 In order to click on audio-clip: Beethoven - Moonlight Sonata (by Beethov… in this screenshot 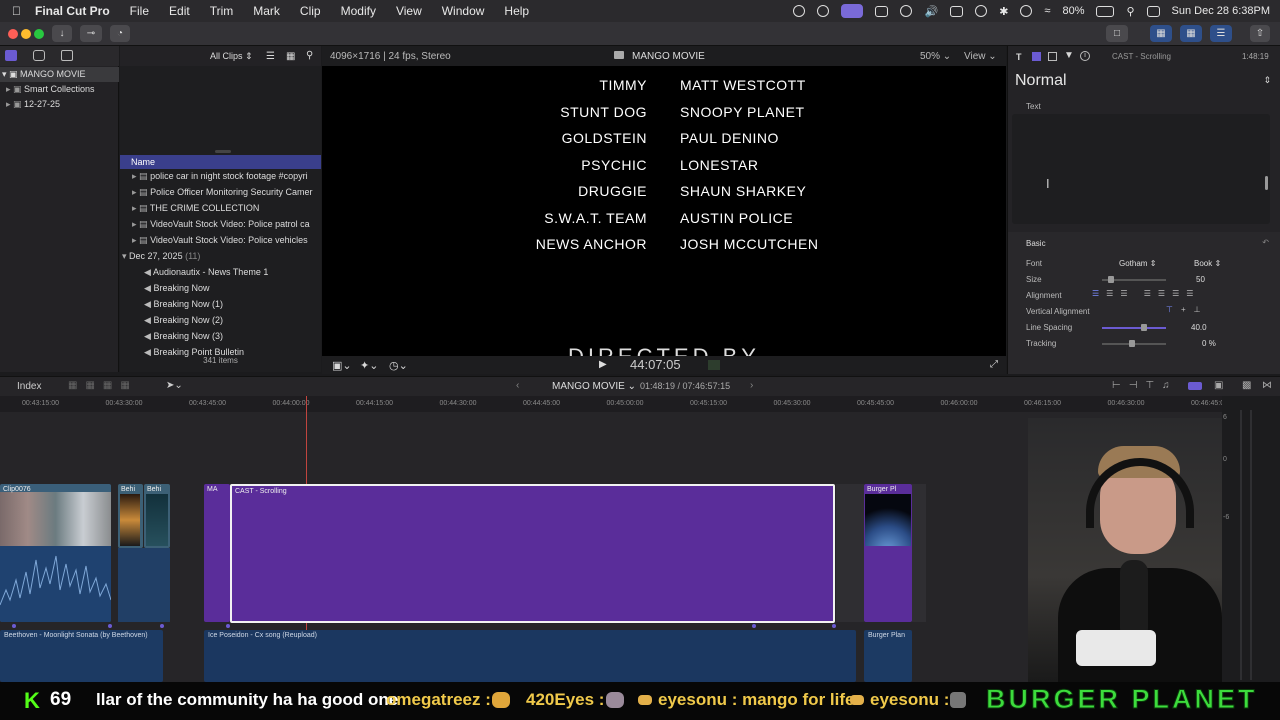, I will do `click(81, 656)`.